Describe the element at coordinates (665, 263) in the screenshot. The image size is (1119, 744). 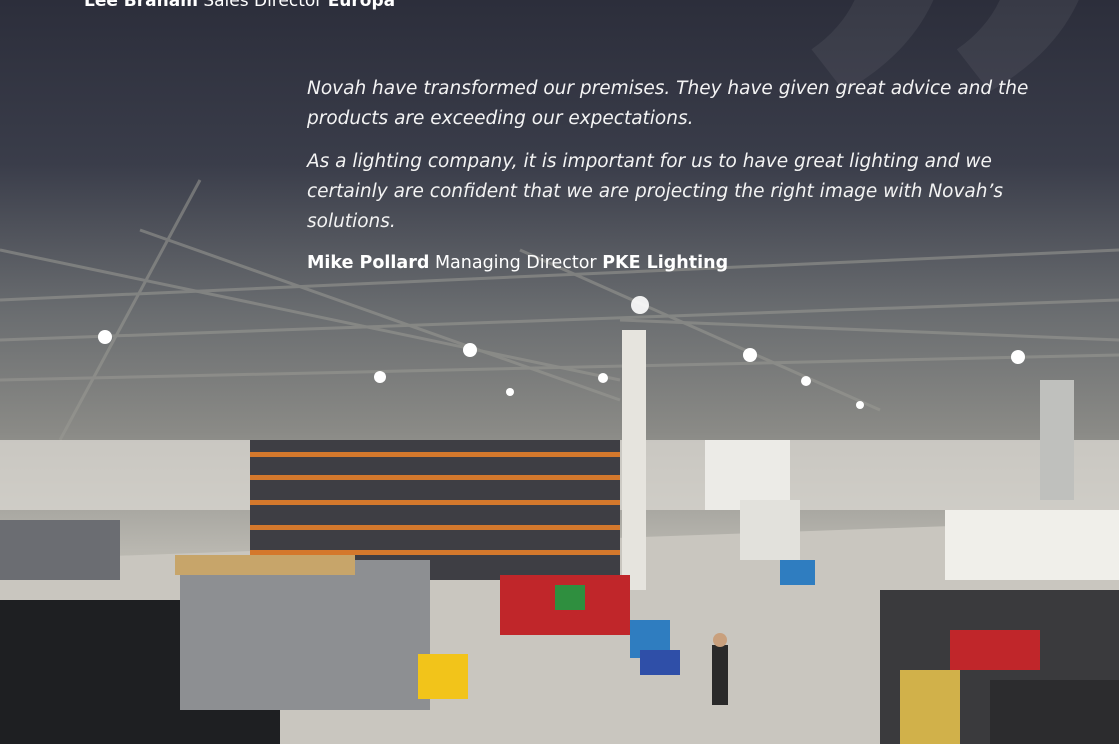
I see `signature-company: PKE Lighting` at that location.